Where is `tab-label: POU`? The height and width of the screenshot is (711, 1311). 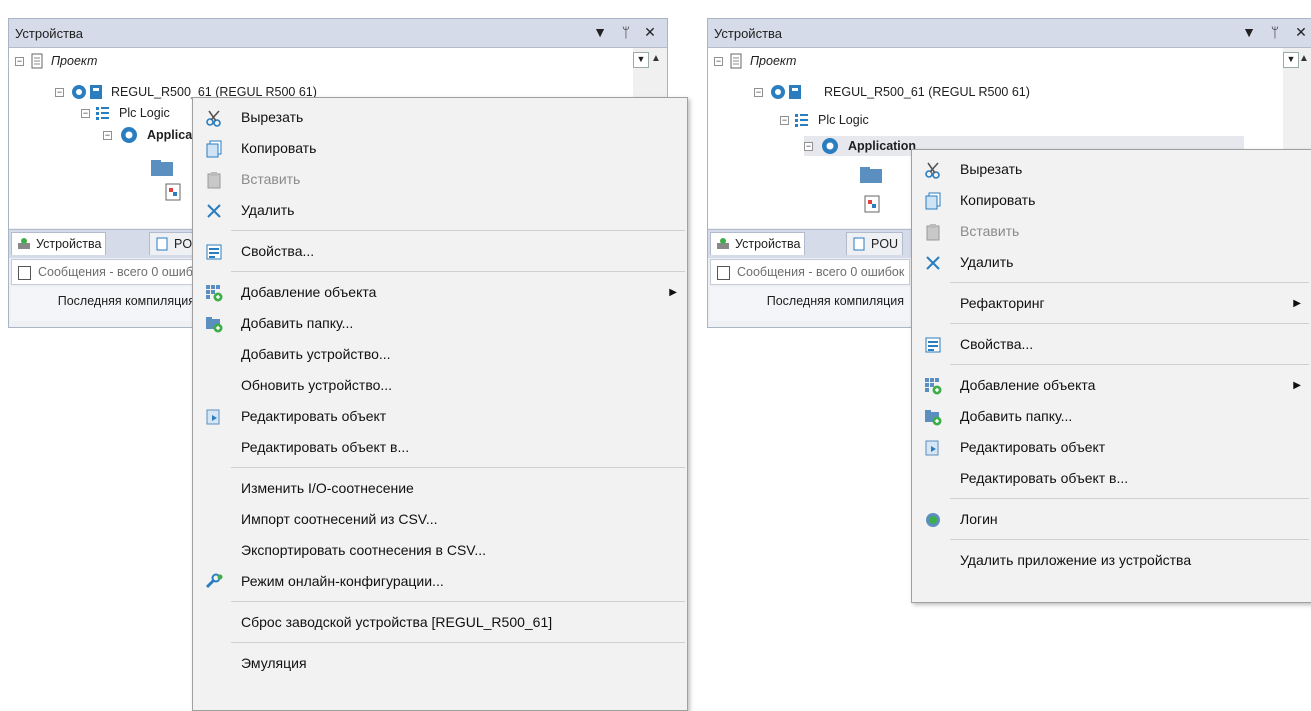
tab-label: POU is located at coordinates (885, 244).